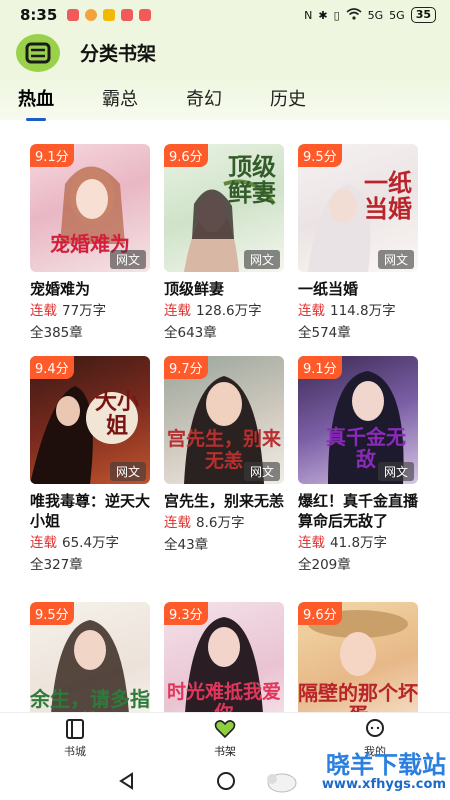 This screenshot has height=800, width=450. Describe the element at coordinates (225, 98) in the screenshot. I see `category-tabs: 热血 霸总 奇幻 历史` at that location.